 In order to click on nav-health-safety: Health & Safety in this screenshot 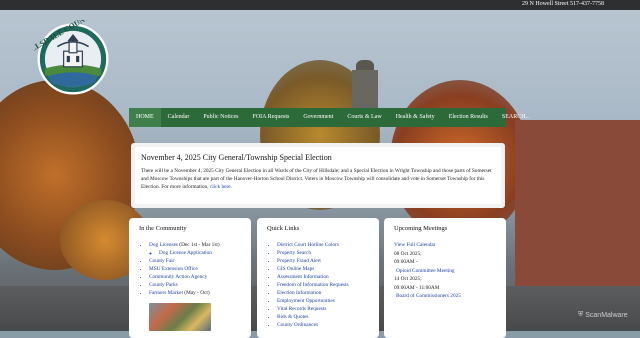, I will do `click(415, 117)`.